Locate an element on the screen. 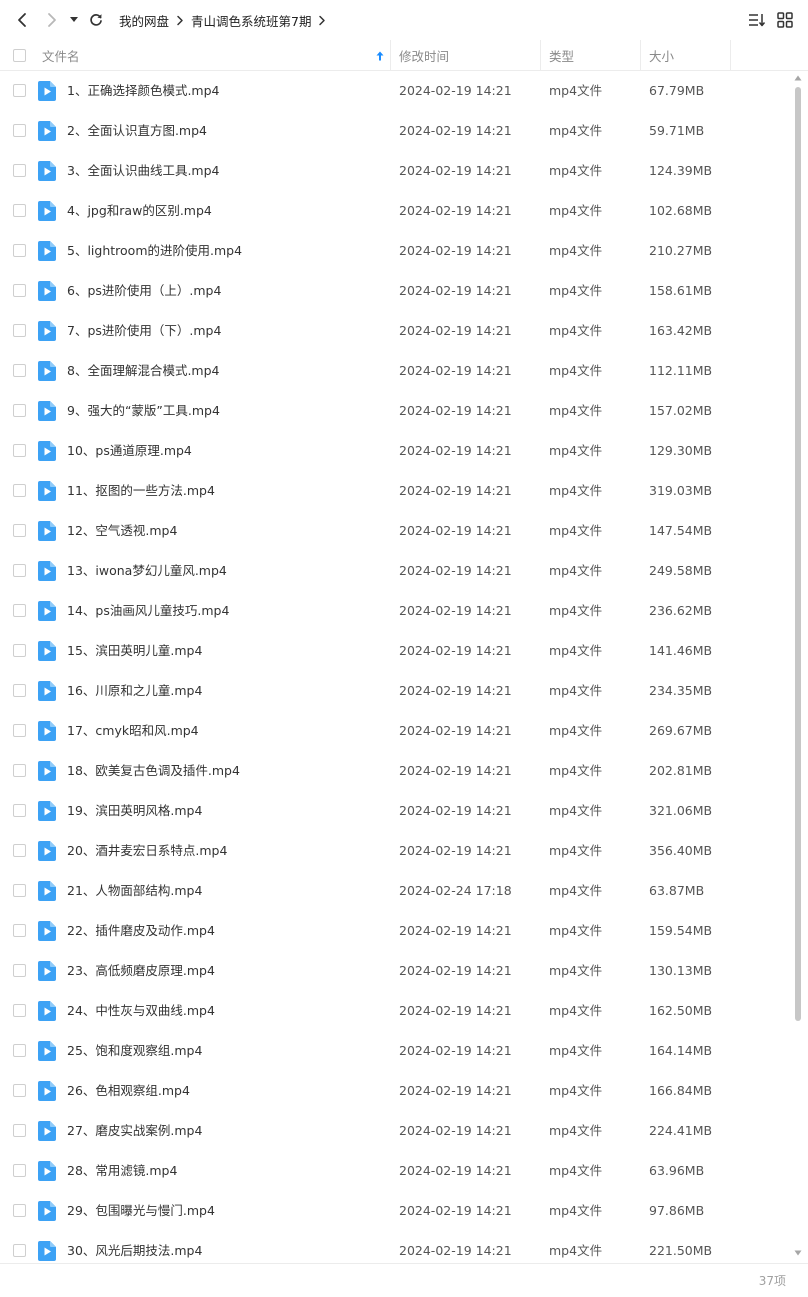  column-name: 文件名 is located at coordinates (212, 55).